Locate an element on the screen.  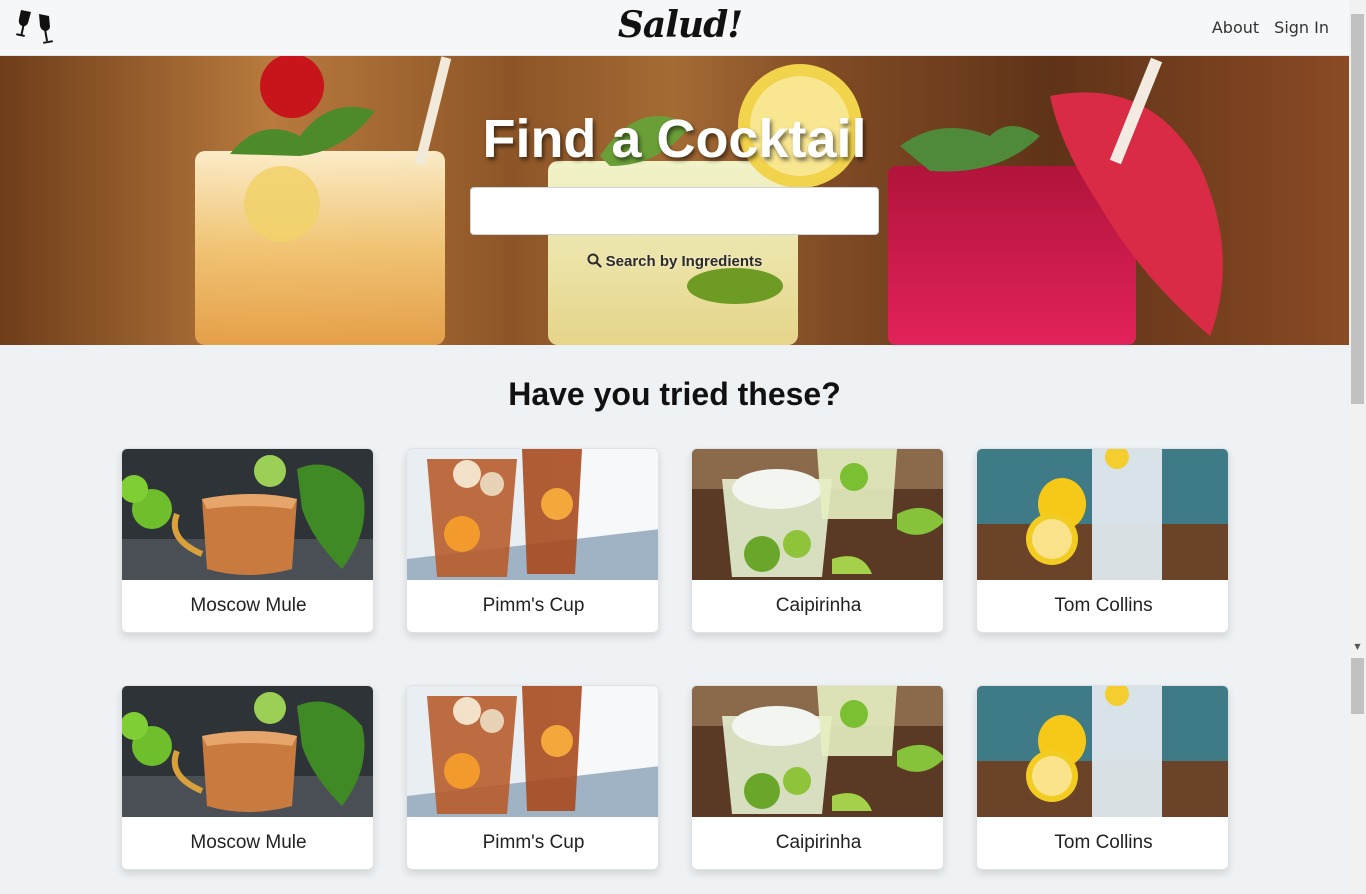
search-by-ingredients-label: Search by Ingredients is located at coordinates (684, 261).